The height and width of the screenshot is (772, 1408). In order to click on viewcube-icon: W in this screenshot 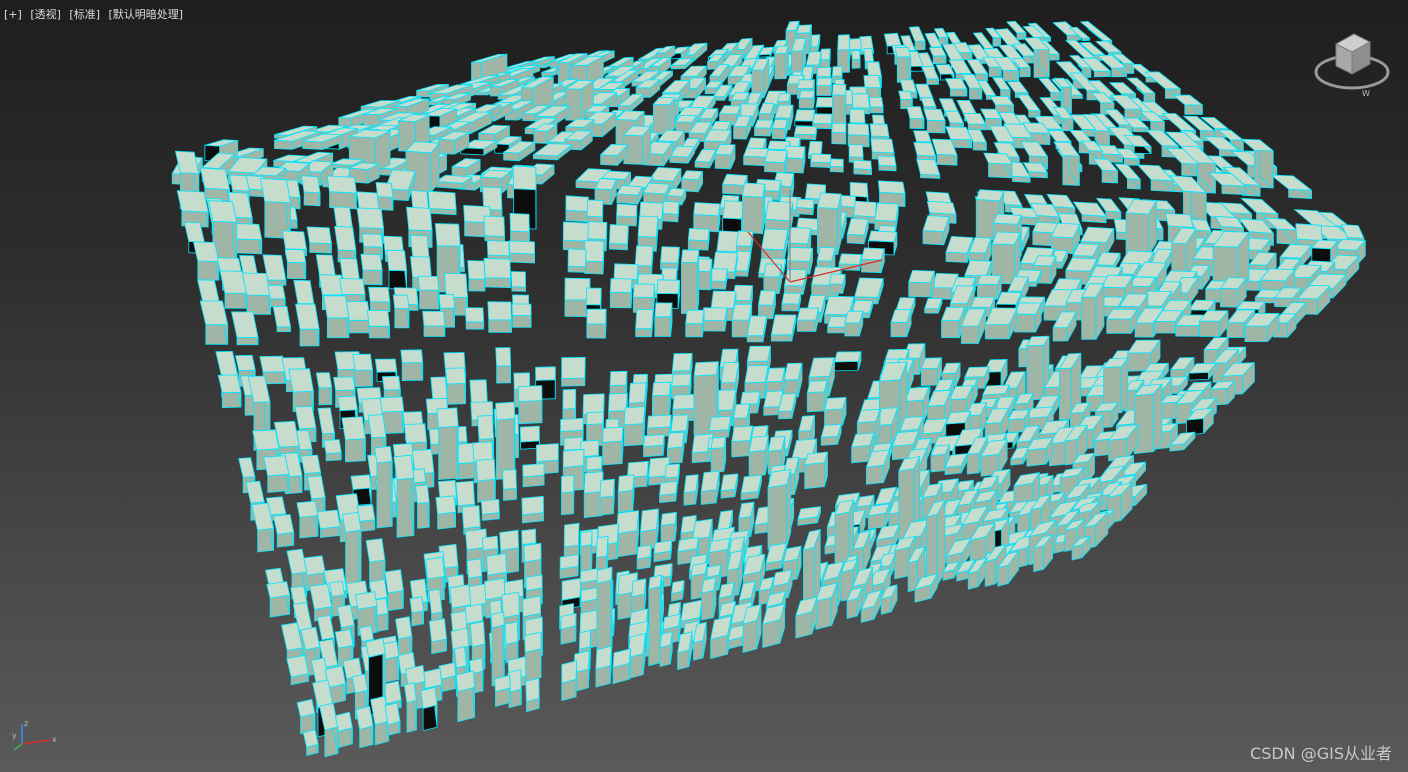, I will do `click(1353, 64)`.